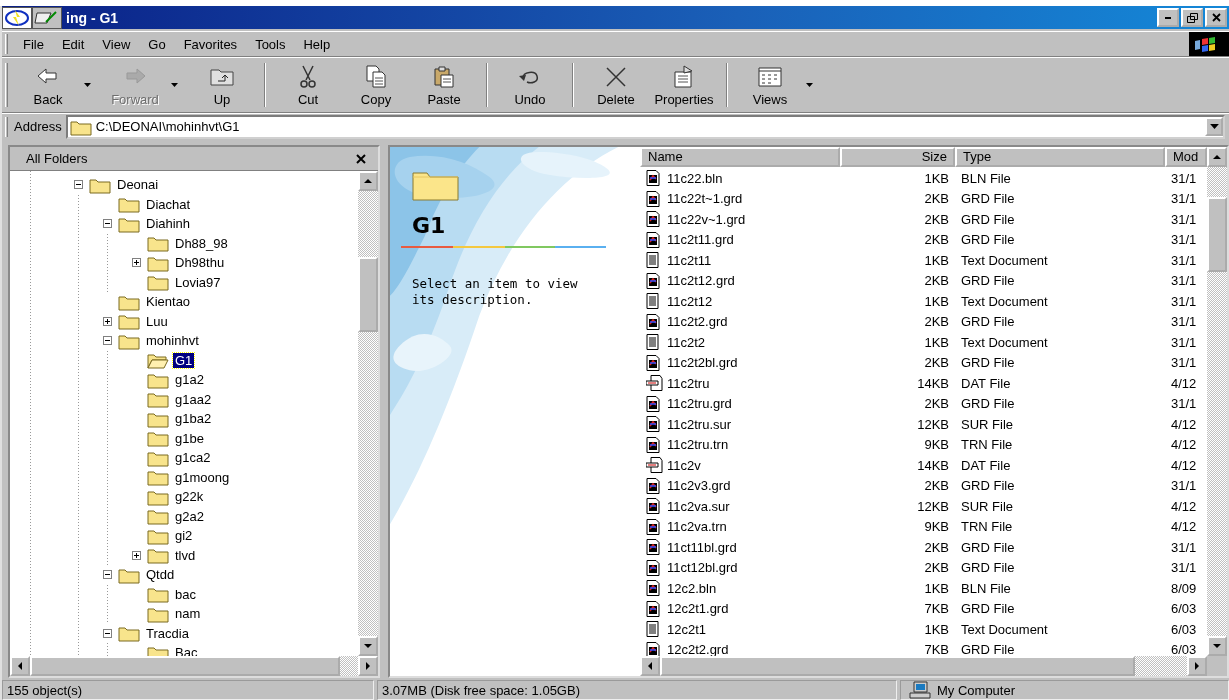 This screenshot has height=700, width=1229. I want to click on file-name: 11c2t2bl.grd, so click(702, 363).